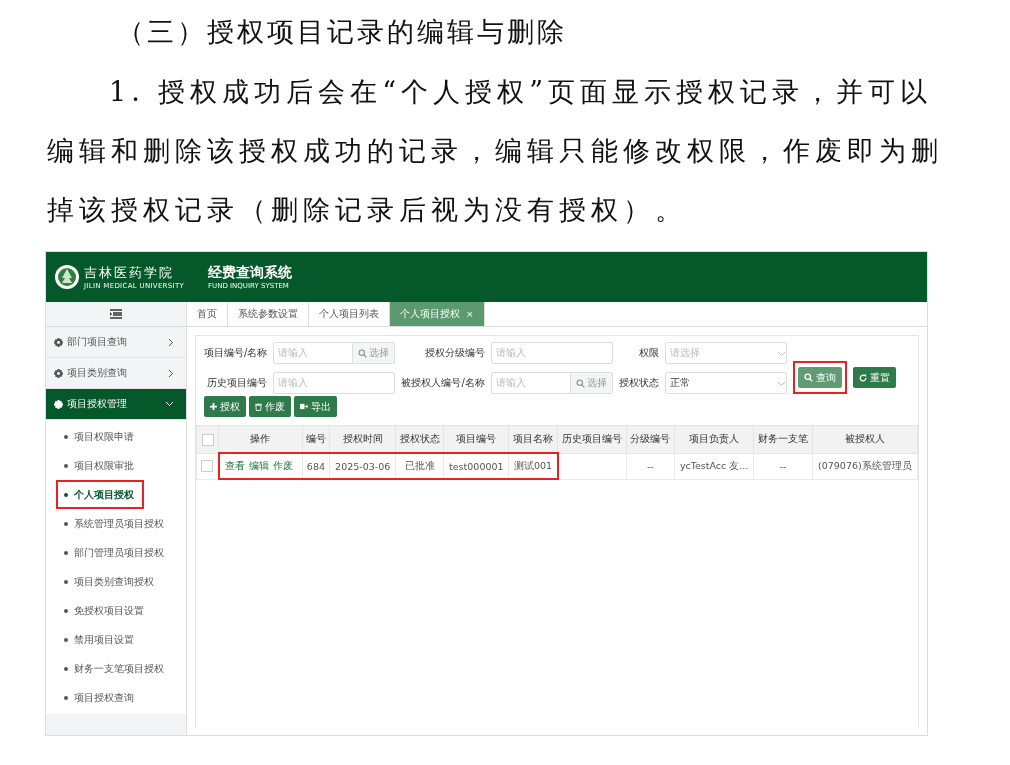 The width and height of the screenshot is (1010, 765). What do you see at coordinates (865, 465) in the screenshot?
I see `table-cell: (079076)系统管理员` at bounding box center [865, 465].